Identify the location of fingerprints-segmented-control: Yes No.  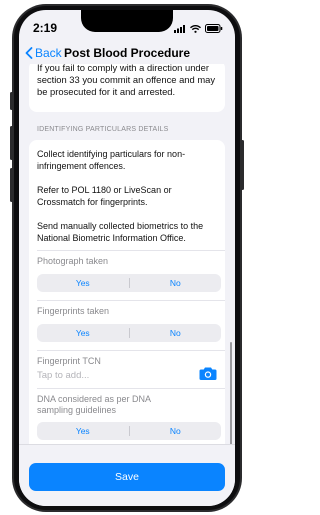
(129, 333).